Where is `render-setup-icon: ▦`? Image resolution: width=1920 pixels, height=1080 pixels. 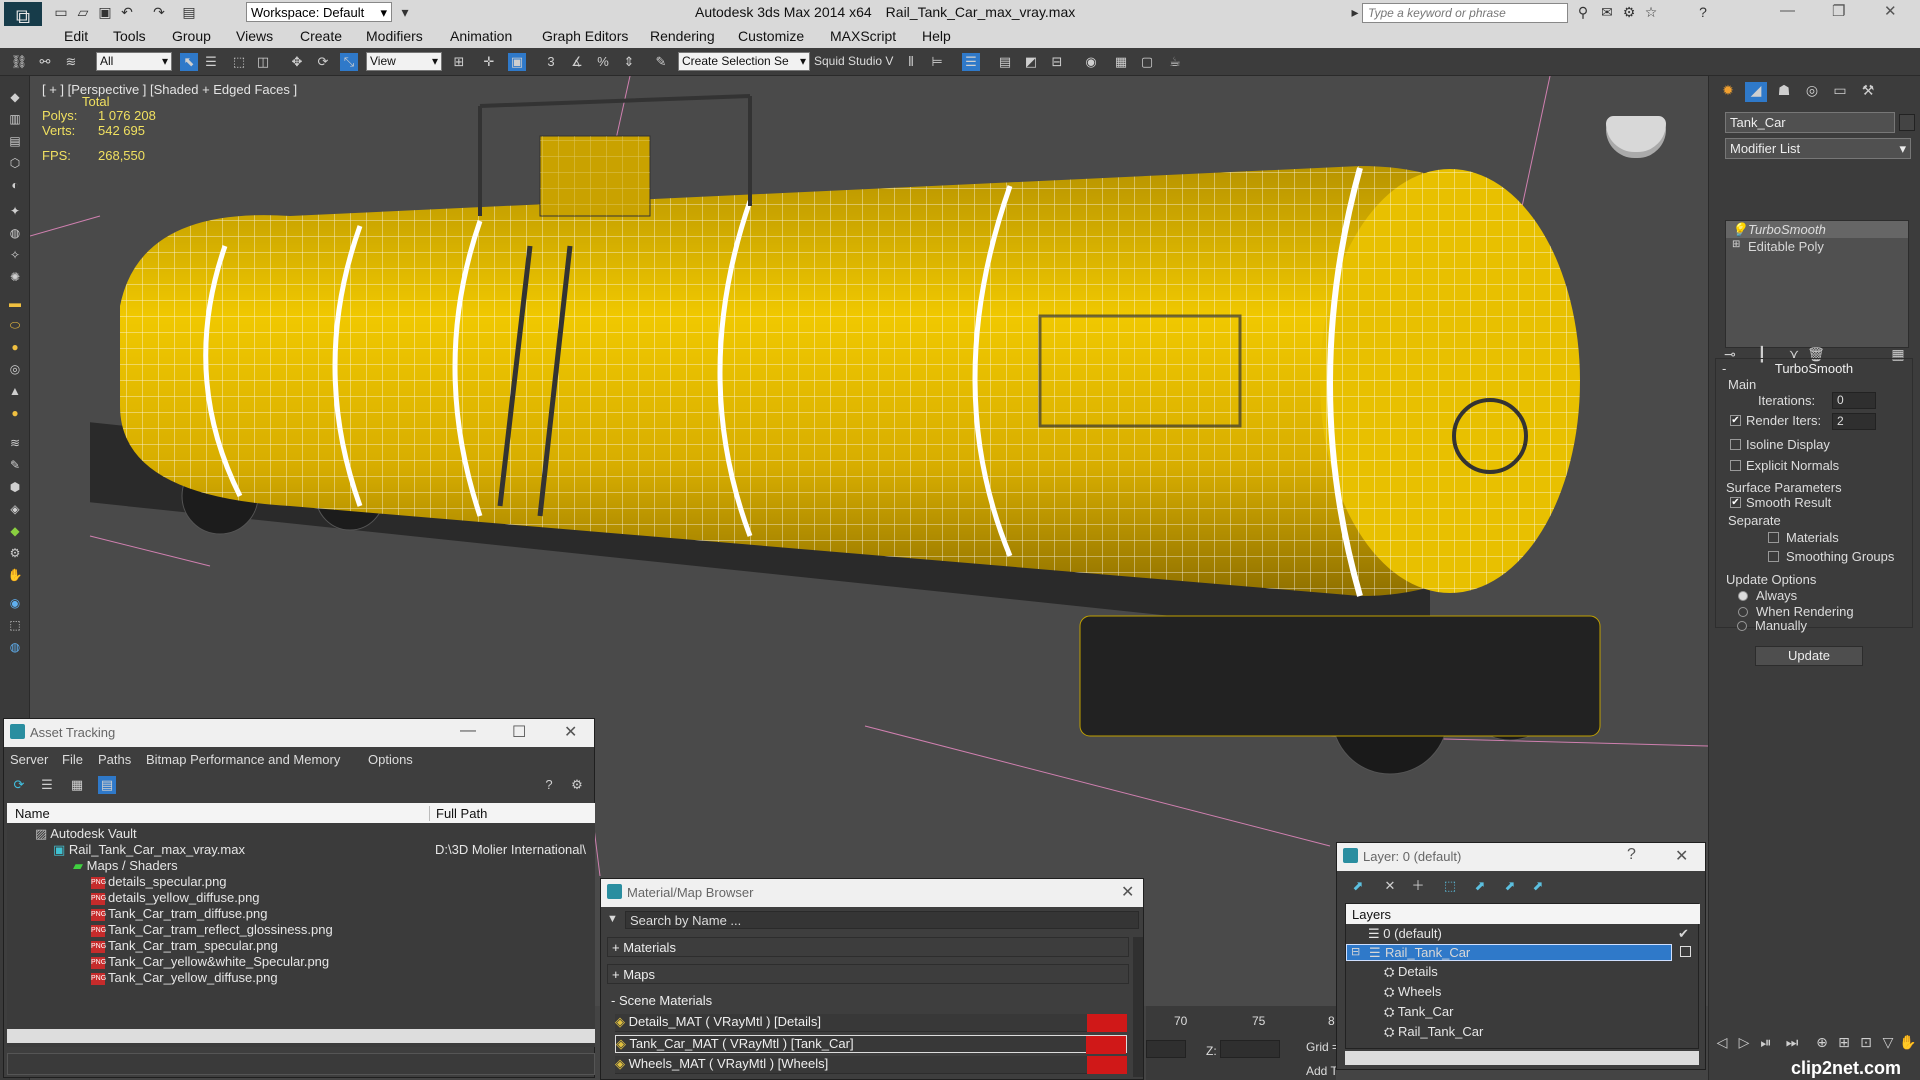 render-setup-icon: ▦ is located at coordinates (1121, 62).